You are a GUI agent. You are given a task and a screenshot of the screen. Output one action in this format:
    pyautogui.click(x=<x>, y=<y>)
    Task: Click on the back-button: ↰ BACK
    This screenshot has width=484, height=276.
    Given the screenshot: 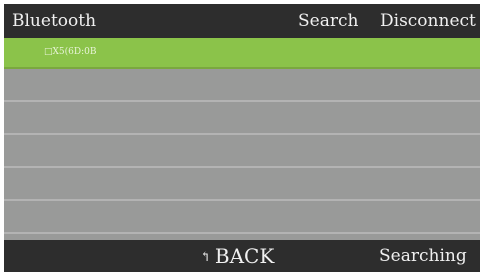 What is the action you would take?
    pyautogui.click(x=237, y=256)
    